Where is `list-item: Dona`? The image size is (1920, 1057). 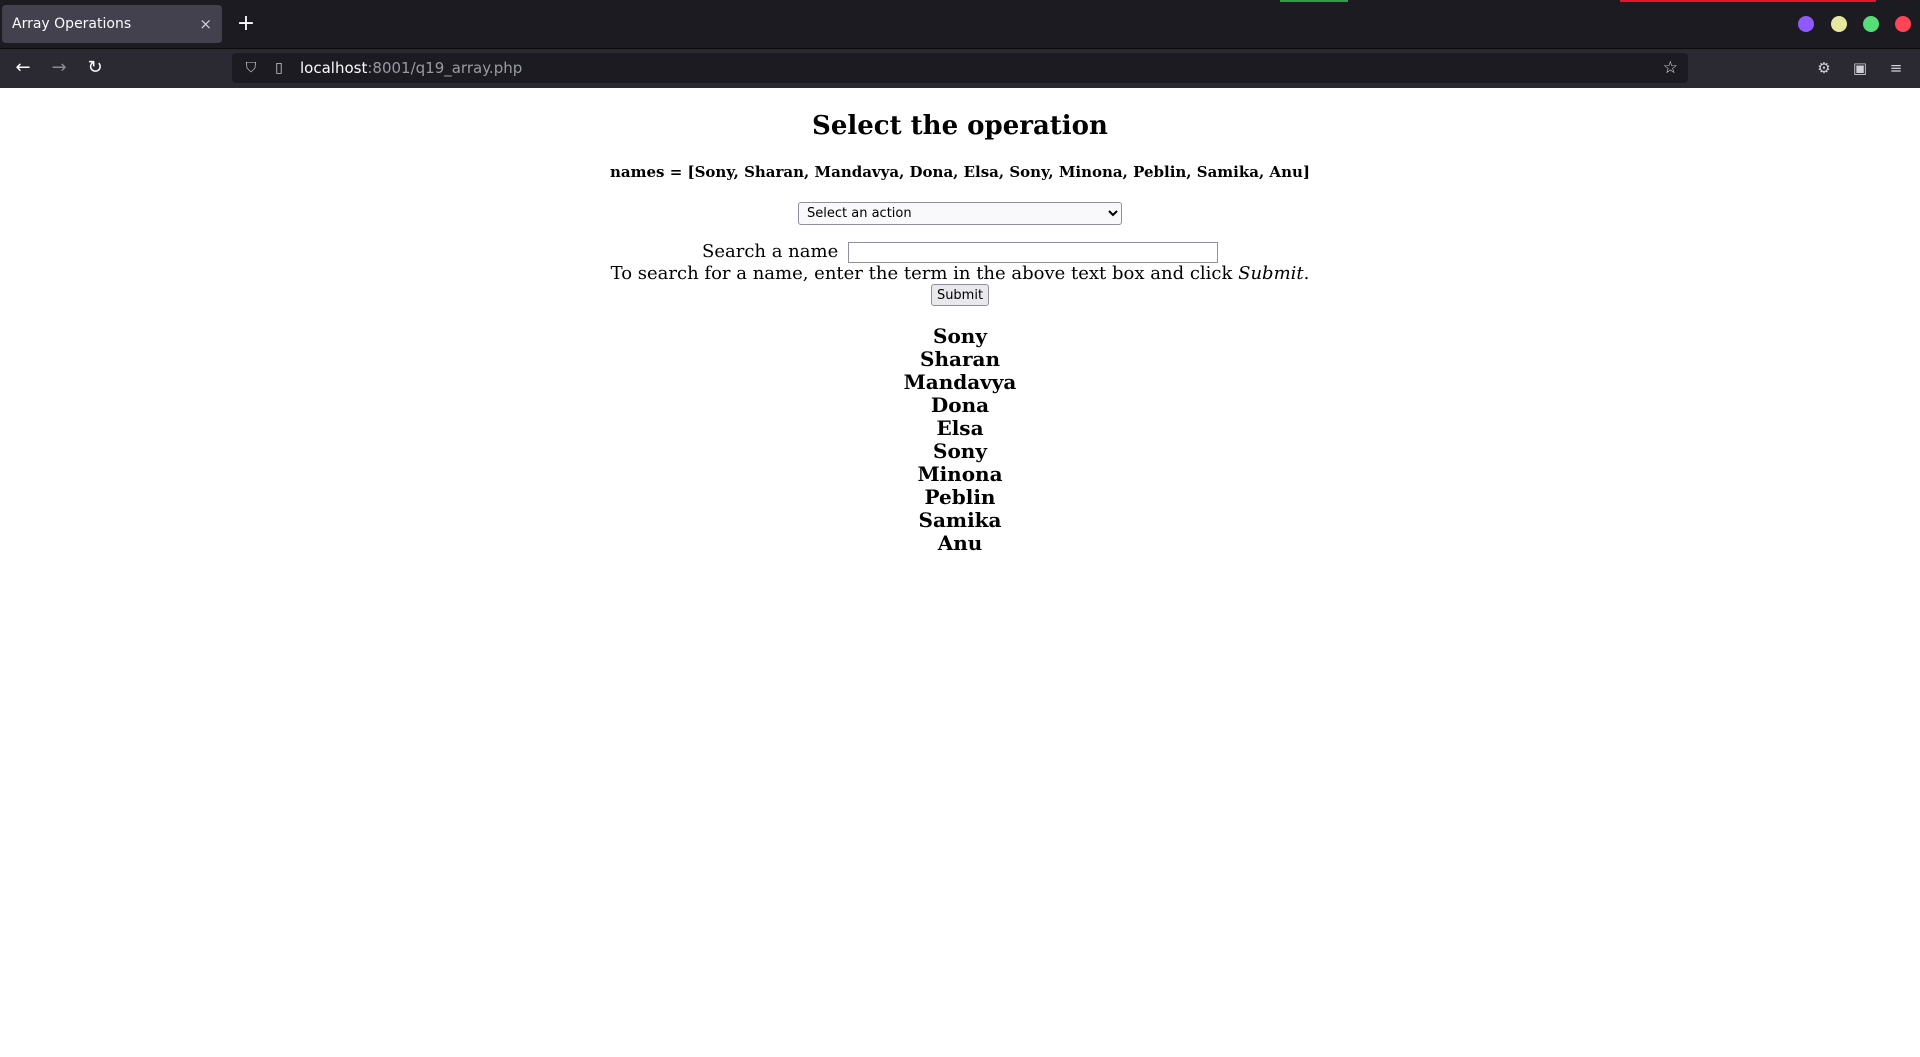
list-item: Dona is located at coordinates (960, 405).